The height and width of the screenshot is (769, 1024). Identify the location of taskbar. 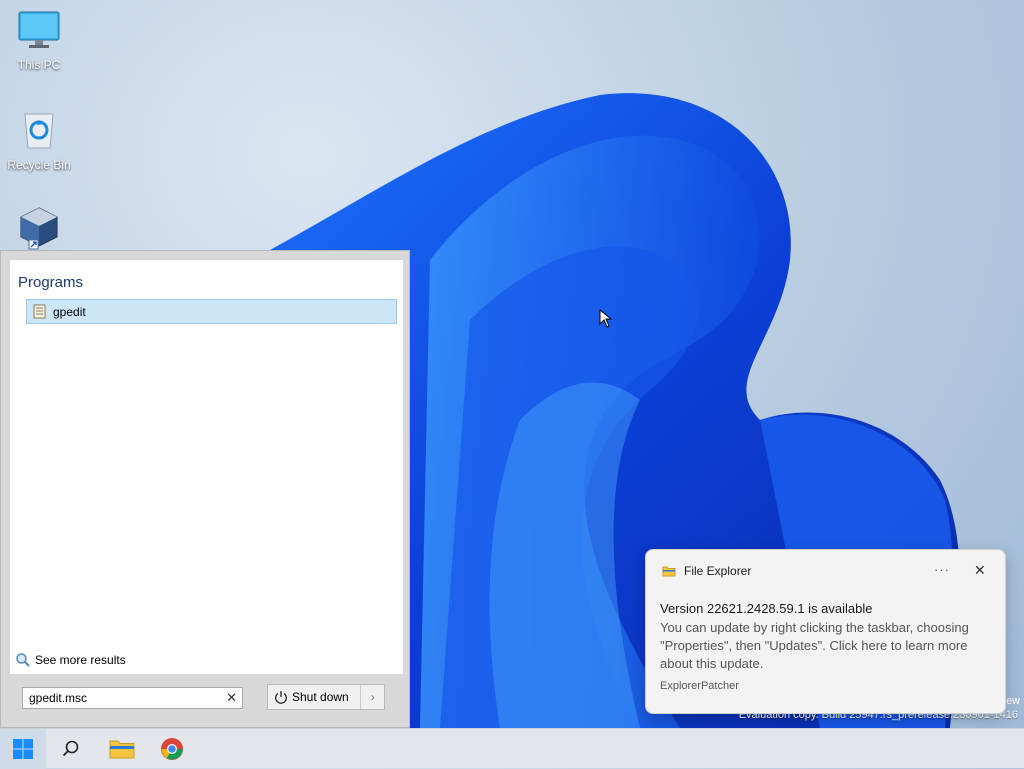
(512, 748).